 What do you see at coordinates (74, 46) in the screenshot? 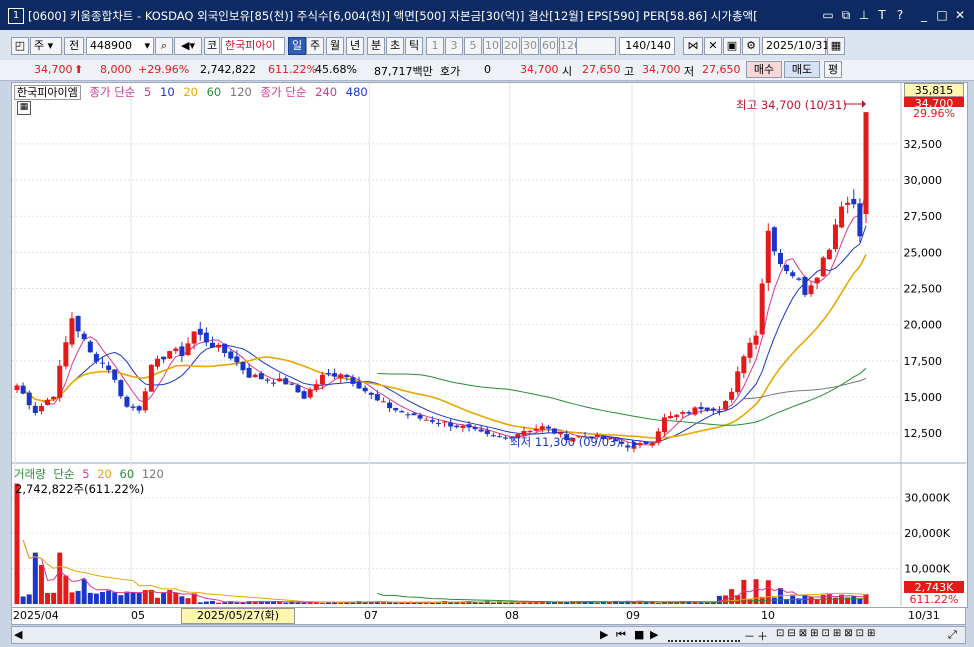
I see `prev-button: 전` at bounding box center [74, 46].